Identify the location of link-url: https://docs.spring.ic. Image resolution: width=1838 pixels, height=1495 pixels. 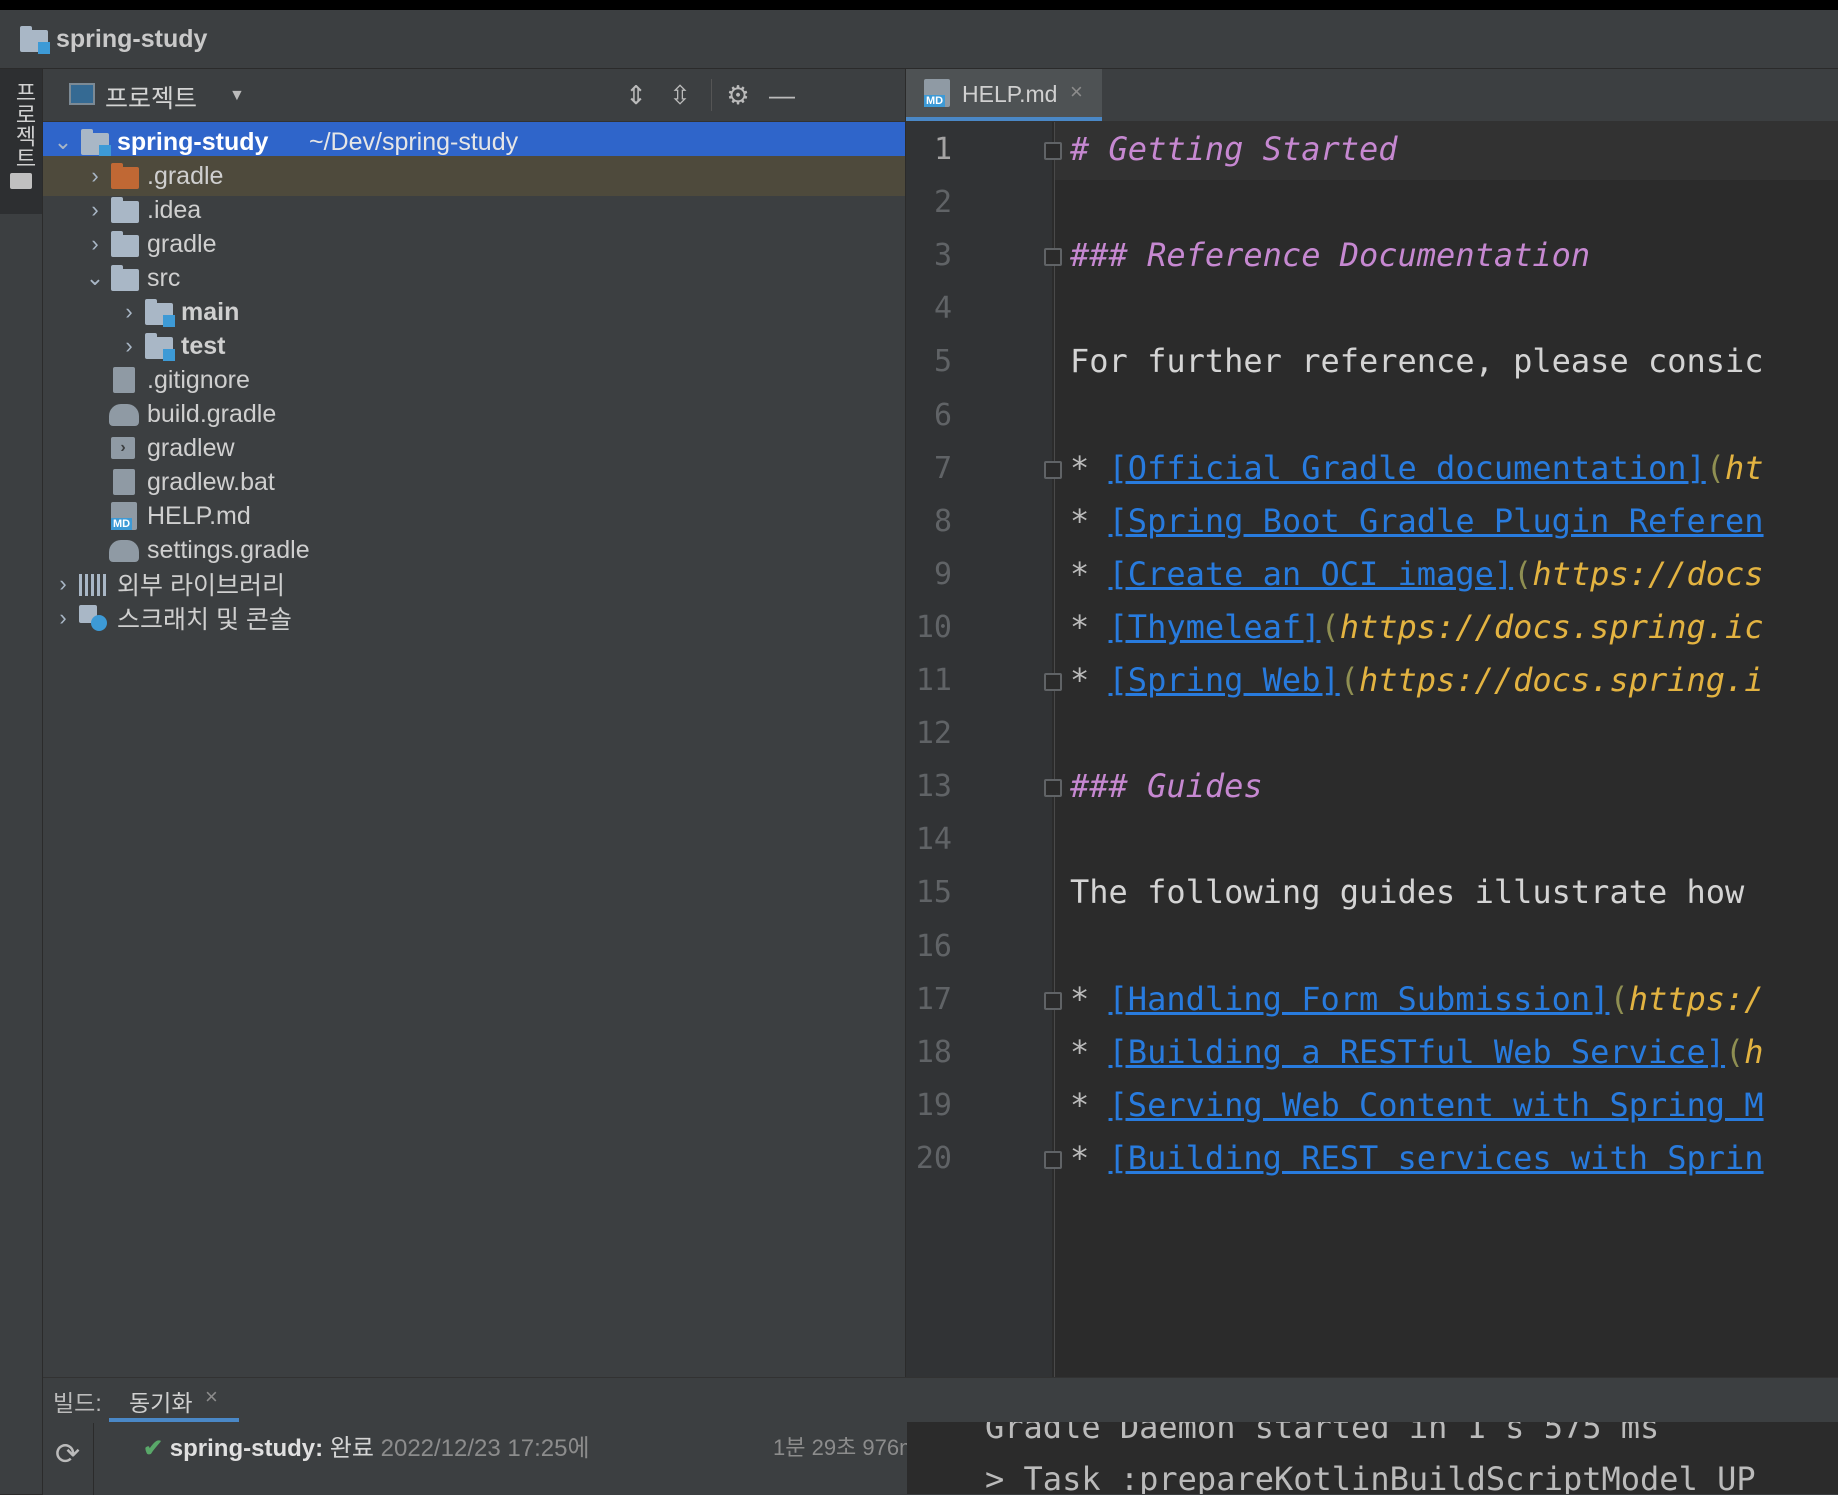
(1551, 626).